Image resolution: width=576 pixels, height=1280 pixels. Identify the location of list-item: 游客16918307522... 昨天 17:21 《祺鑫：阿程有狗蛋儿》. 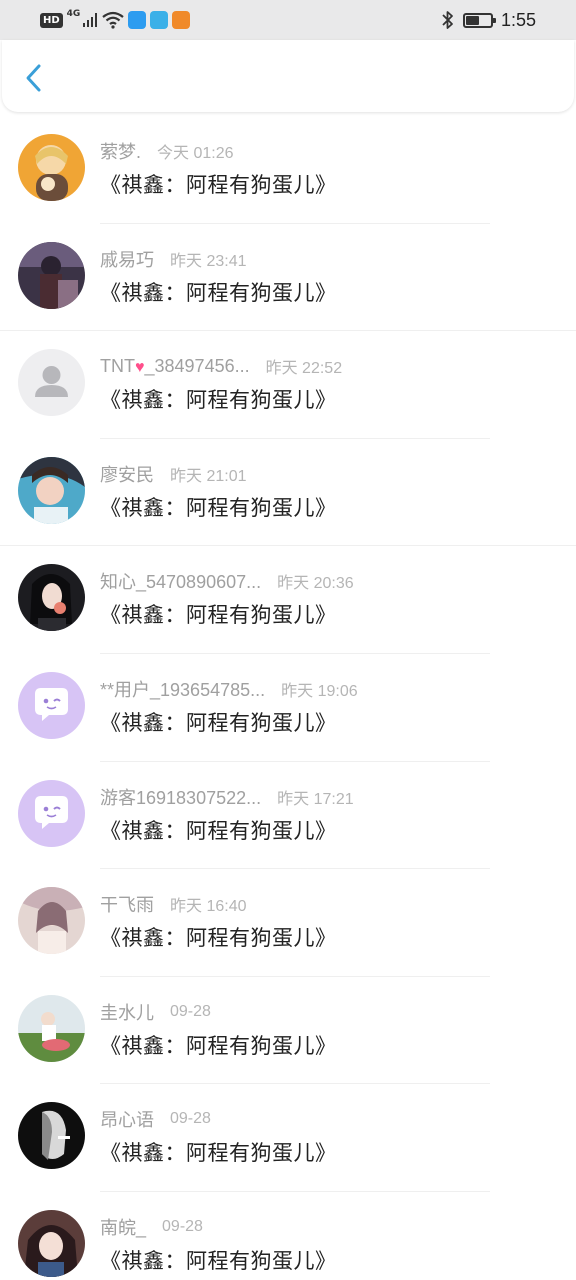
(288, 816).